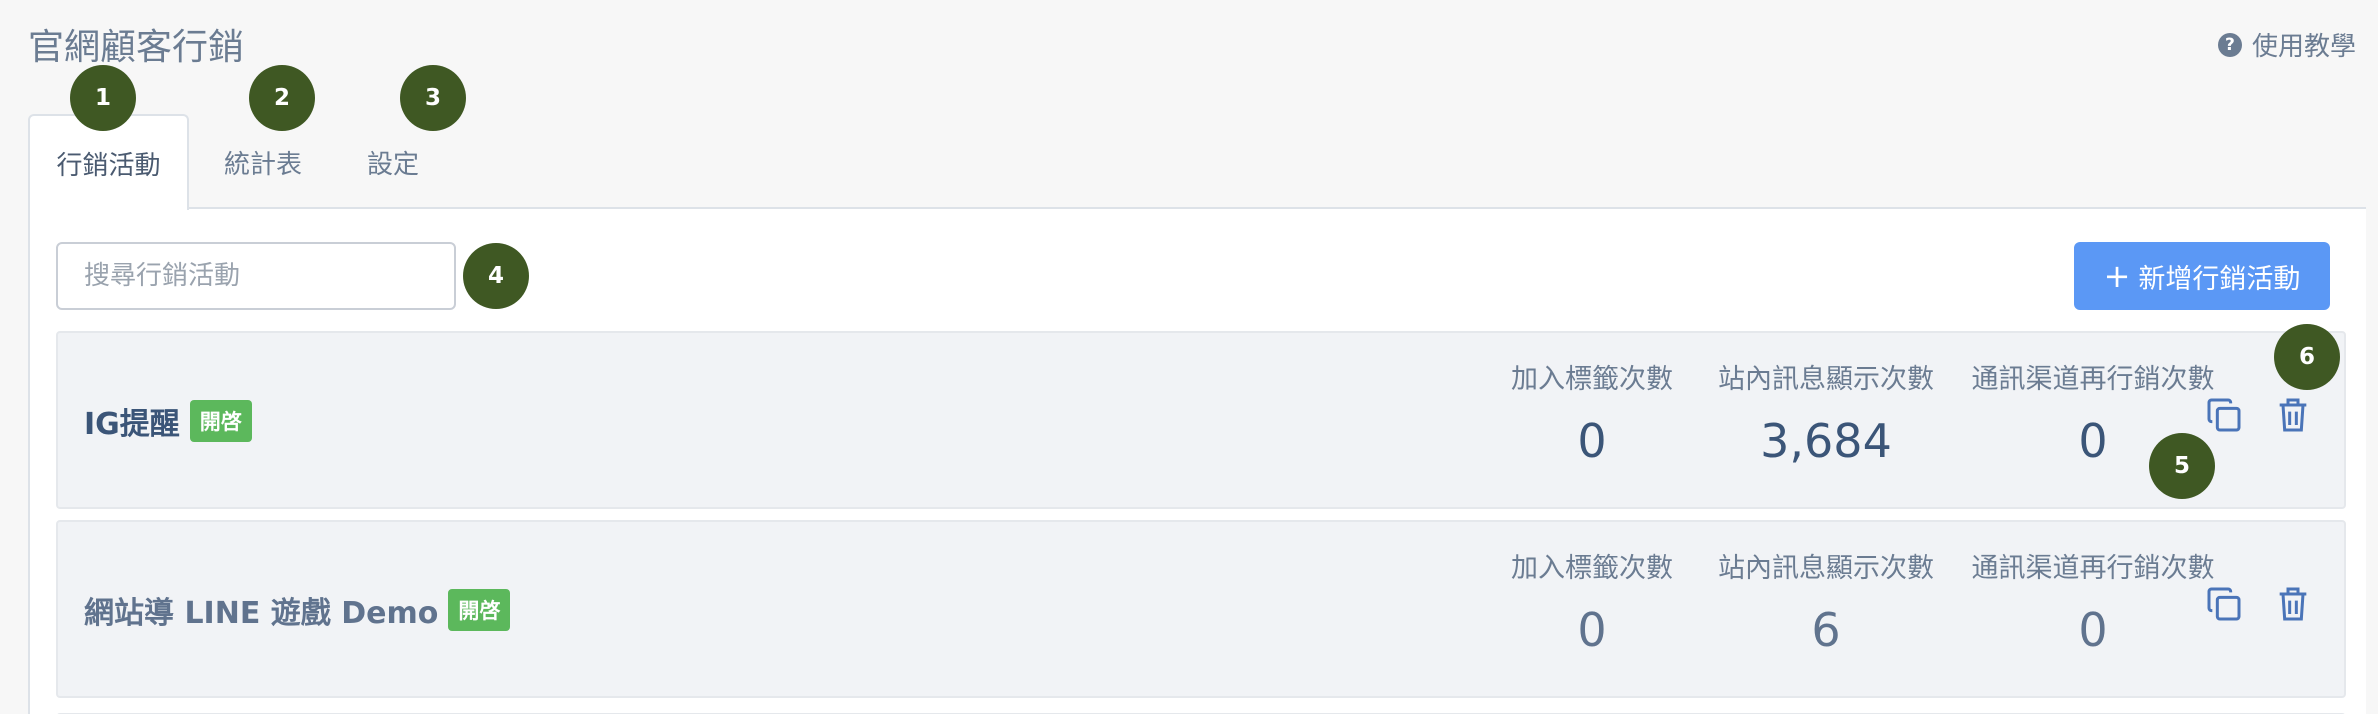  What do you see at coordinates (2303, 47) in the screenshot?
I see `help-label: 使用教學` at bounding box center [2303, 47].